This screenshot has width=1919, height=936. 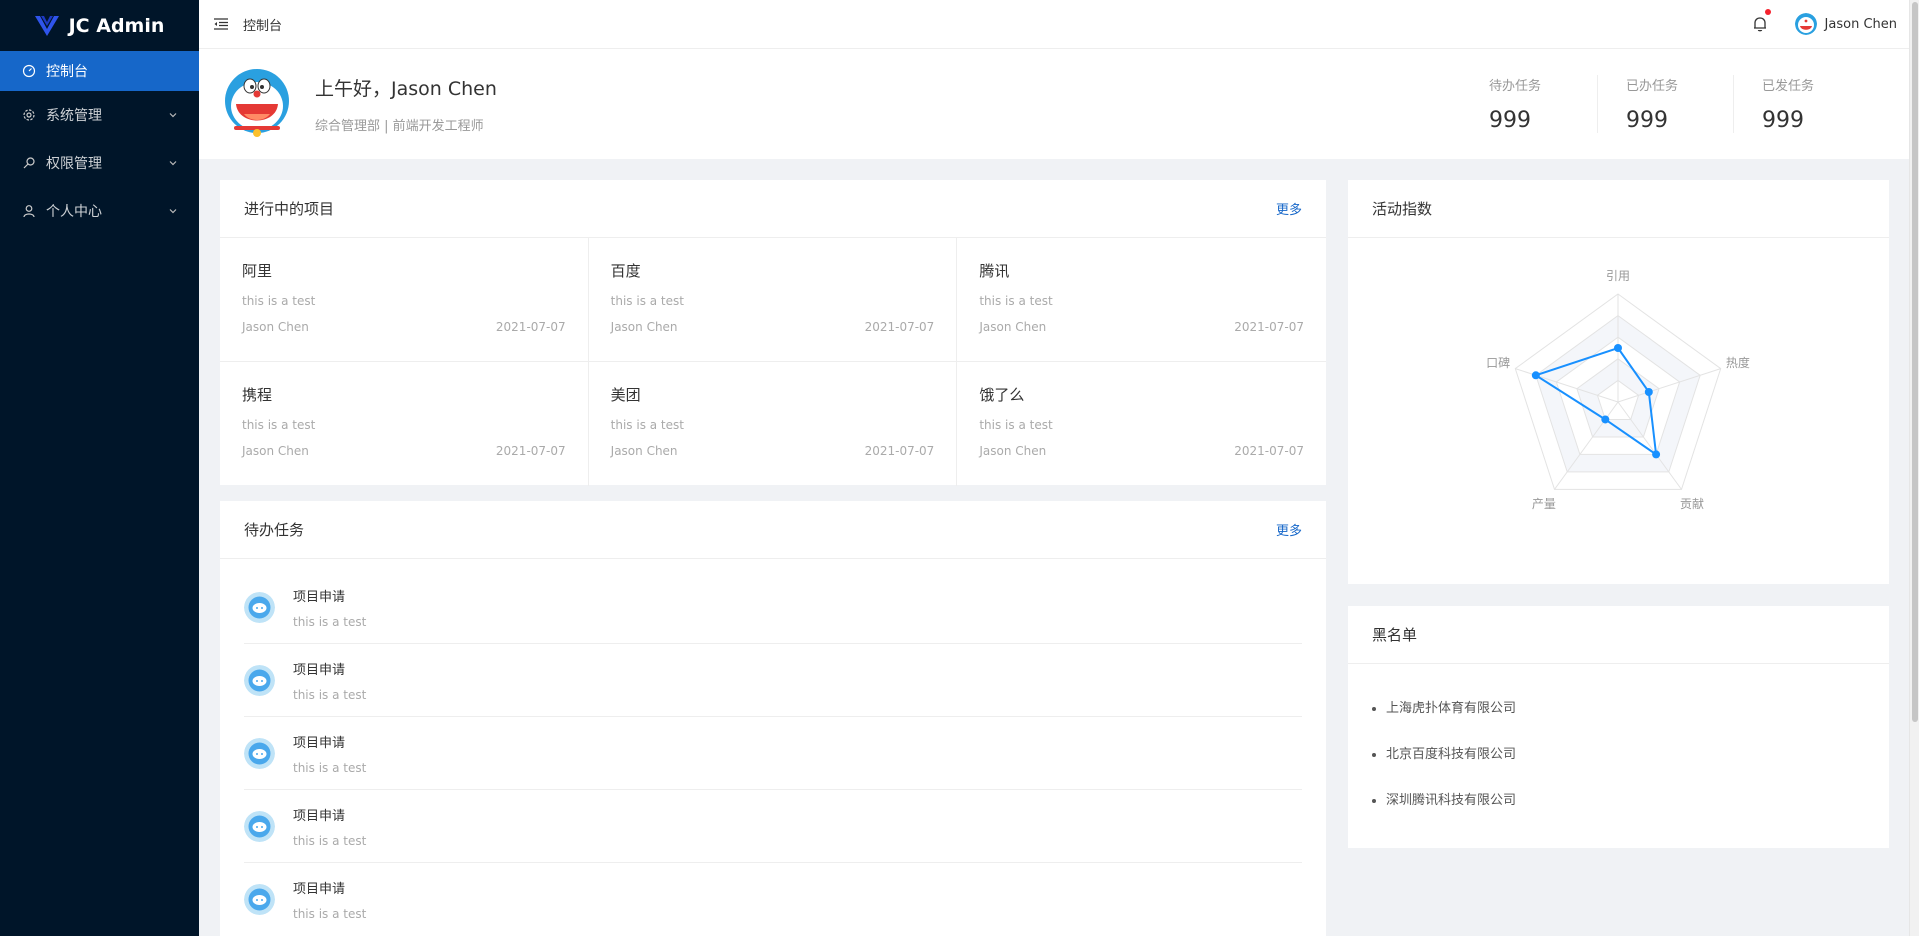 I want to click on sidebar-item-profile: 个人中心, so click(x=99, y=211).